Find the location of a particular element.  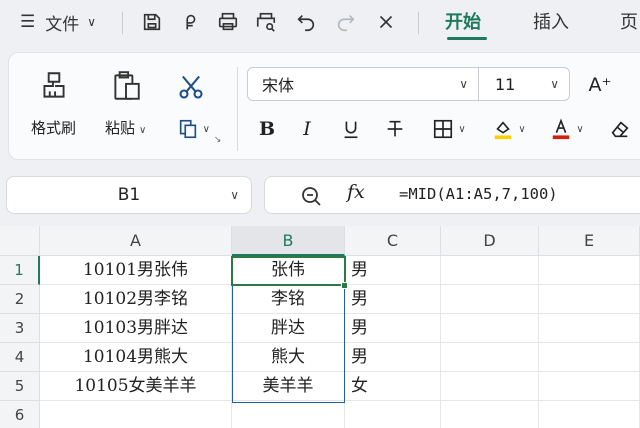

cell-c1: 男 is located at coordinates (393, 270).